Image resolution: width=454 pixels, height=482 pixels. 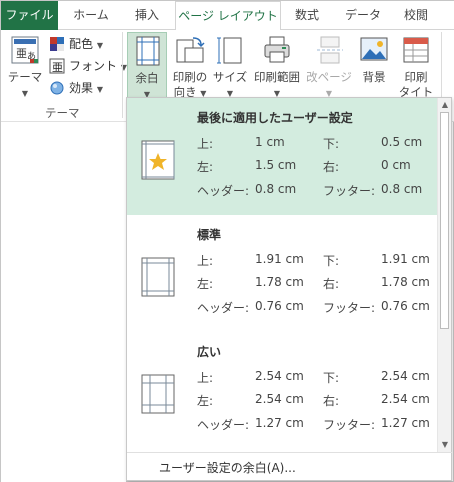 I want to click on orientation-label: 印刷の, so click(x=190, y=77).